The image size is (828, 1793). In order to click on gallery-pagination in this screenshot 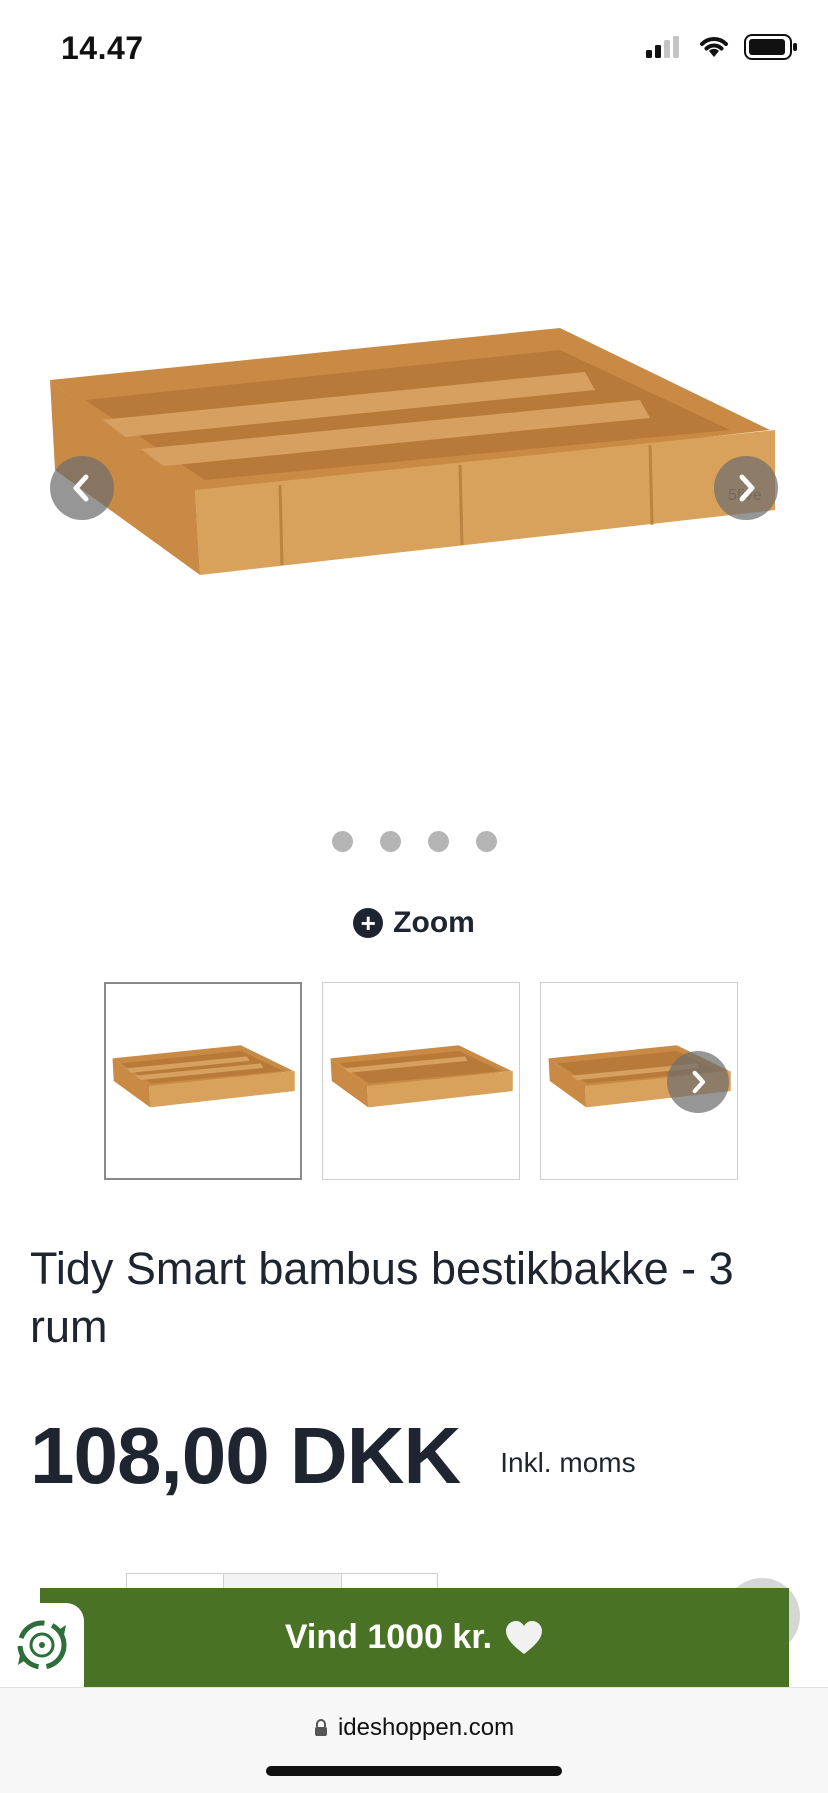, I will do `click(414, 841)`.